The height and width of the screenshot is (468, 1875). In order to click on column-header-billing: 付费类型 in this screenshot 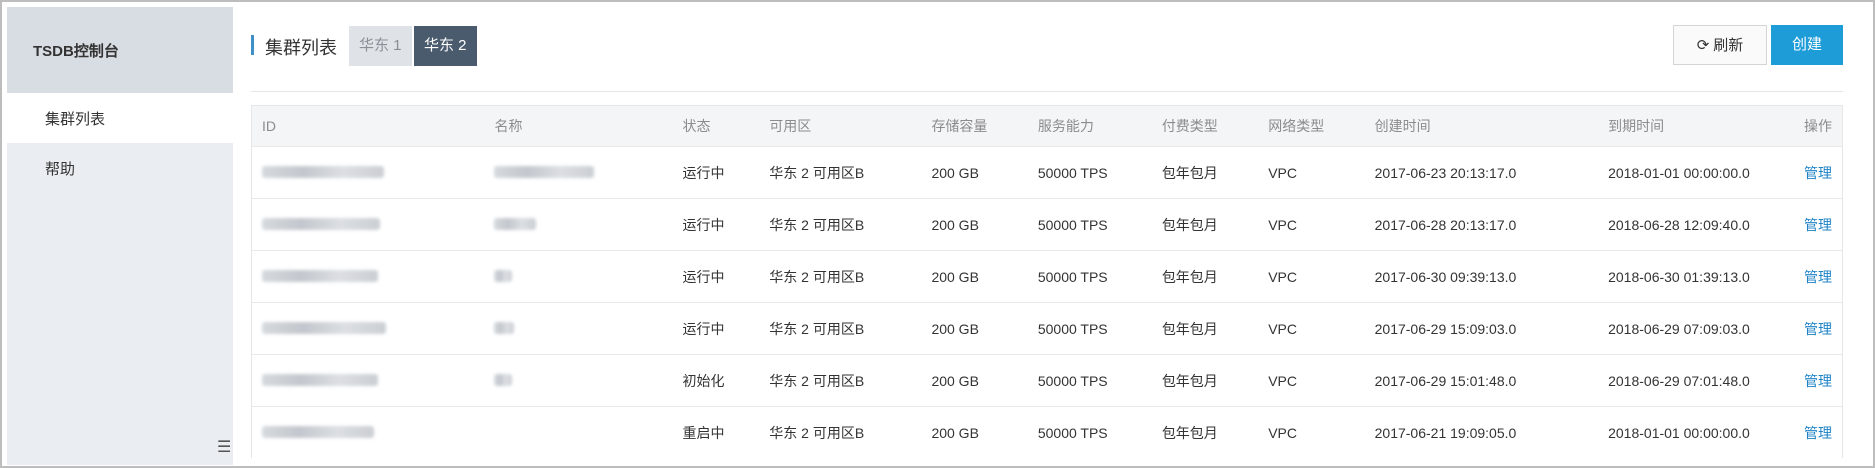, I will do `click(1205, 126)`.